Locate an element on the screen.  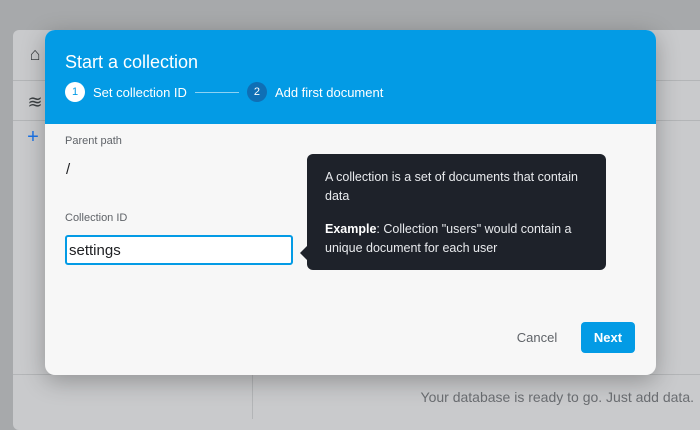
cancel-button: Cancel is located at coordinates (537, 337).